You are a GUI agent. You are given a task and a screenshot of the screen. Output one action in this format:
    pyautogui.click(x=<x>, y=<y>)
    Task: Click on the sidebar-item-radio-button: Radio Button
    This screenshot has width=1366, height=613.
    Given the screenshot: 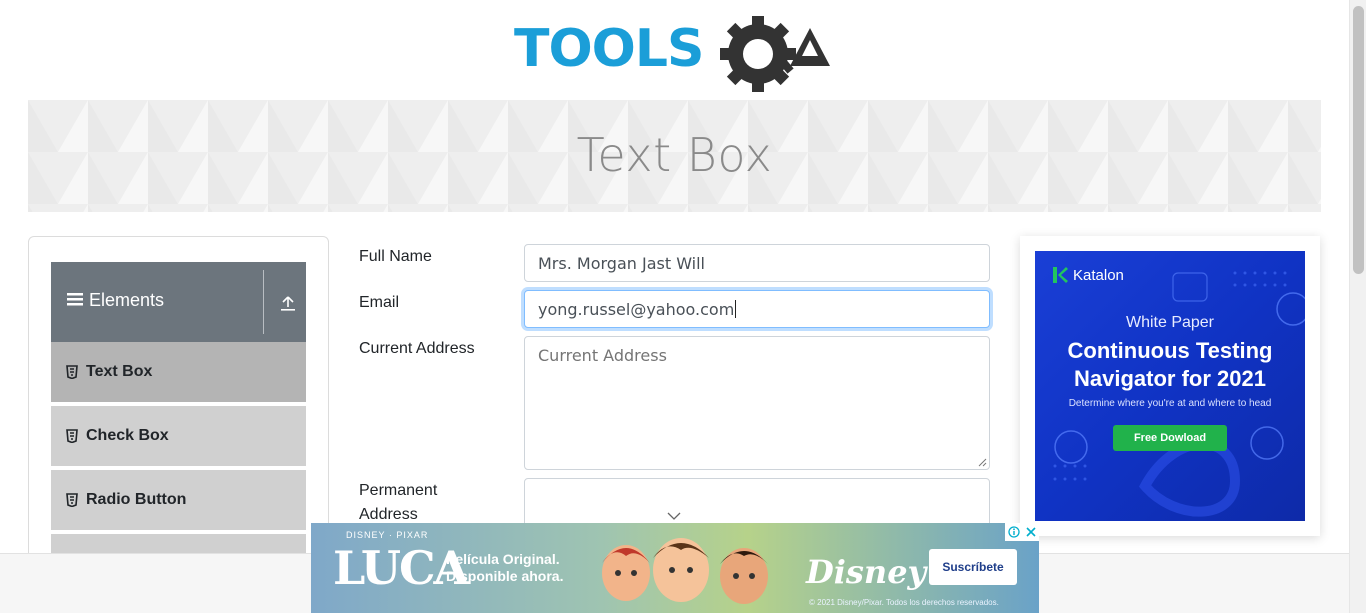 What is the action you would take?
    pyautogui.click(x=178, y=501)
    